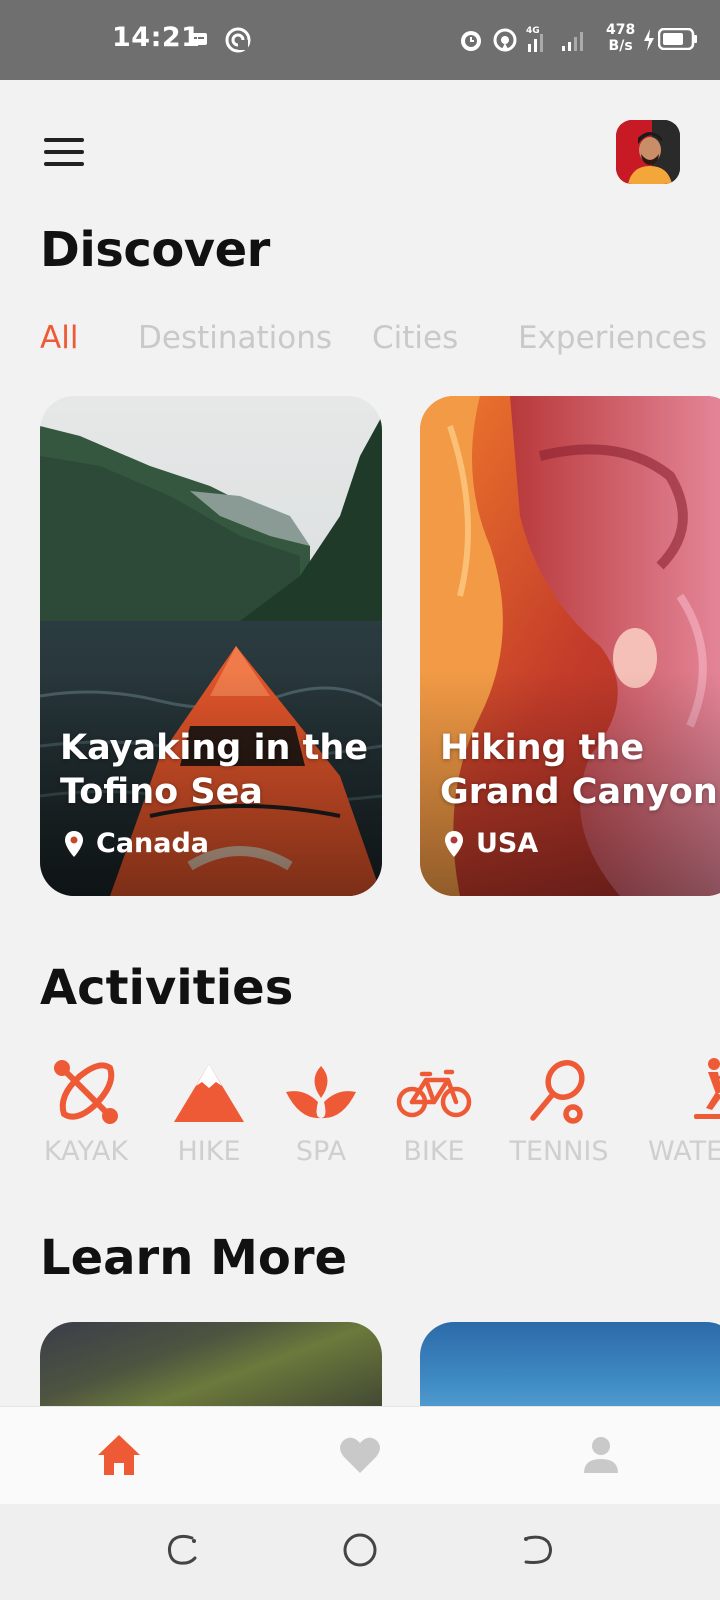  What do you see at coordinates (235, 338) in the screenshot?
I see `tab-destinations: Destinations` at bounding box center [235, 338].